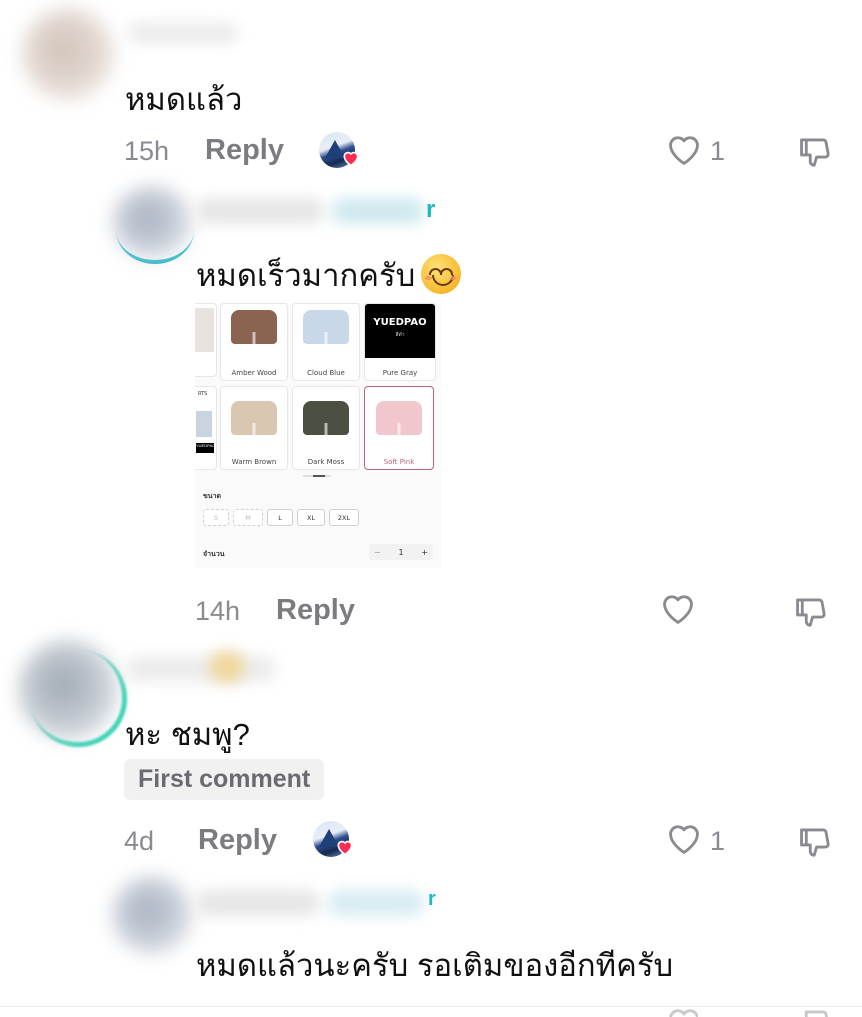 The width and height of the screenshot is (862, 1017). I want to click on quantity-minus: −, so click(375, 552).